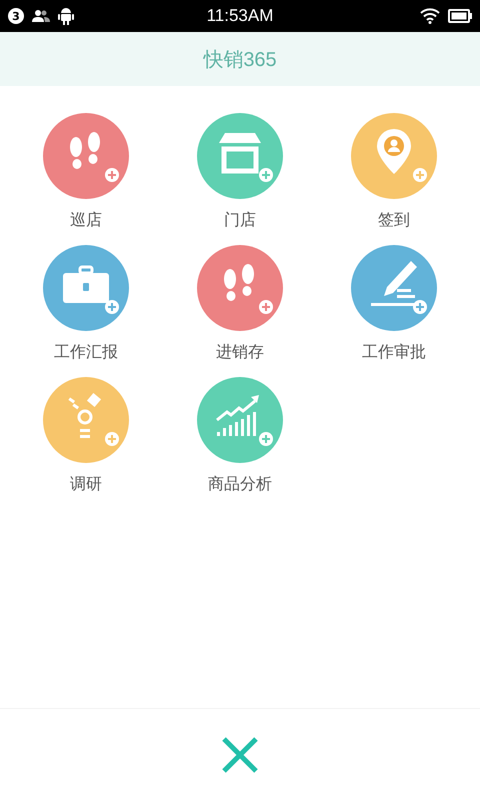 This screenshot has width=480, height=800. Describe the element at coordinates (240, 304) in the screenshot. I see `menu-item: 进销存` at that location.